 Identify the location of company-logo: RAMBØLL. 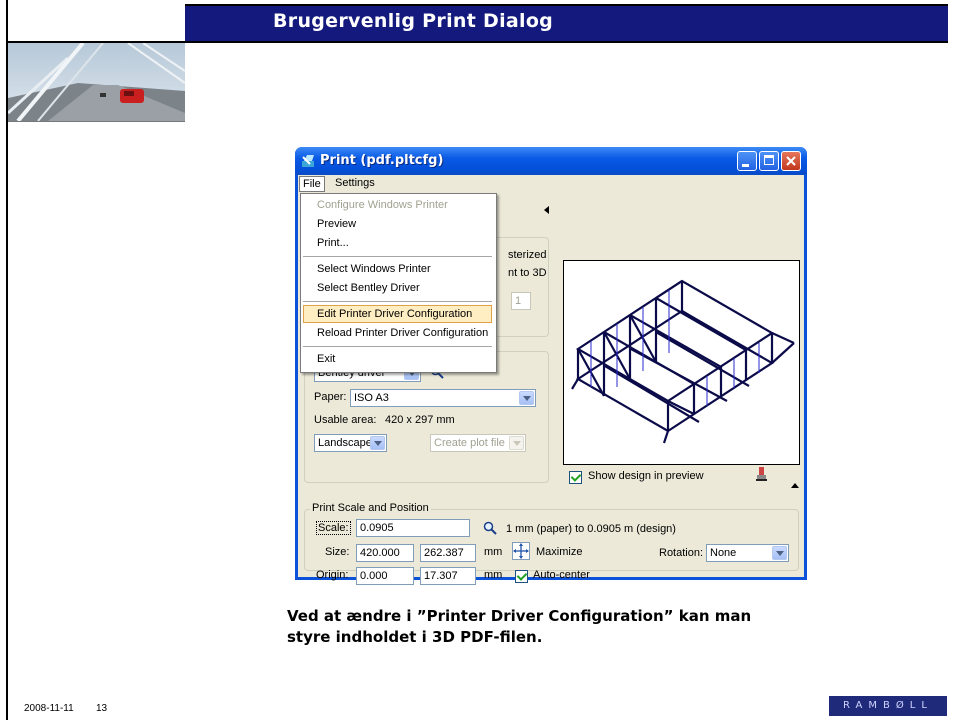
(888, 706).